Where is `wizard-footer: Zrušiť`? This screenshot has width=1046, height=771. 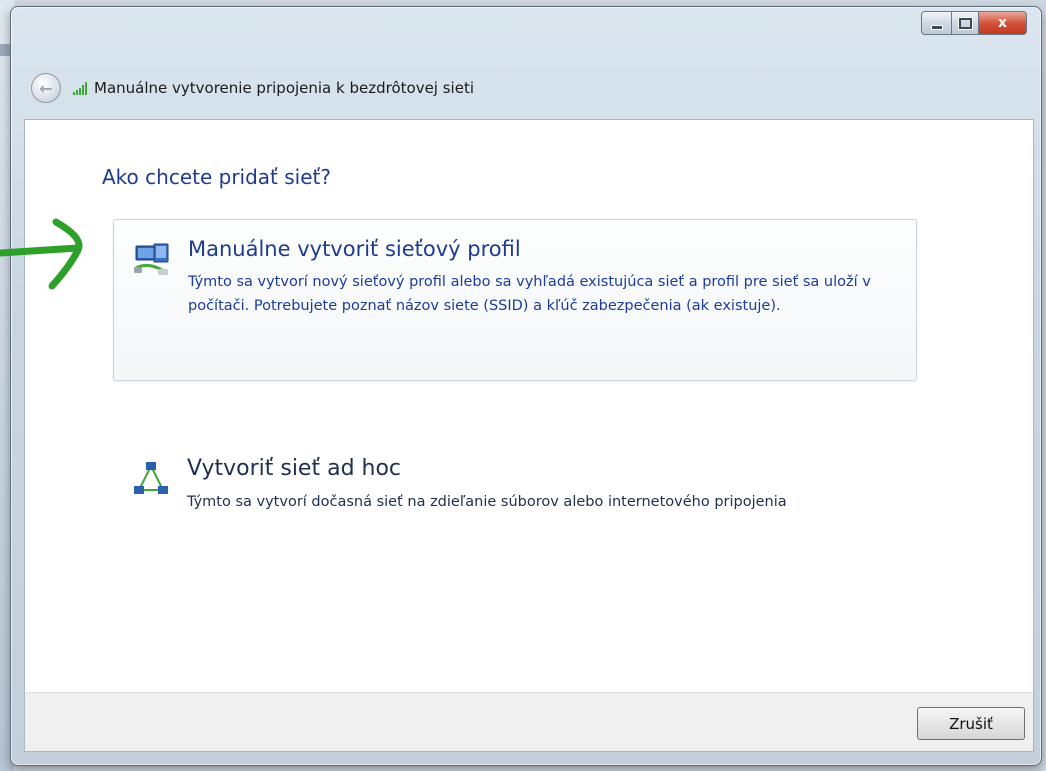
wizard-footer: Zrušiť is located at coordinates (529, 722).